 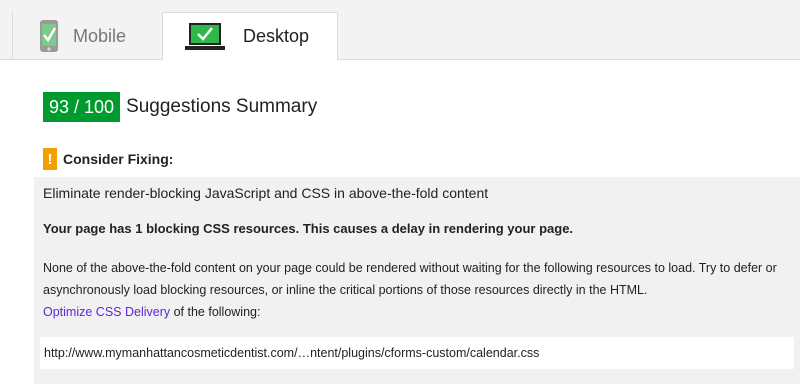 I want to click on consider-fixing-label: Consider Fixing:, so click(x=118, y=159).